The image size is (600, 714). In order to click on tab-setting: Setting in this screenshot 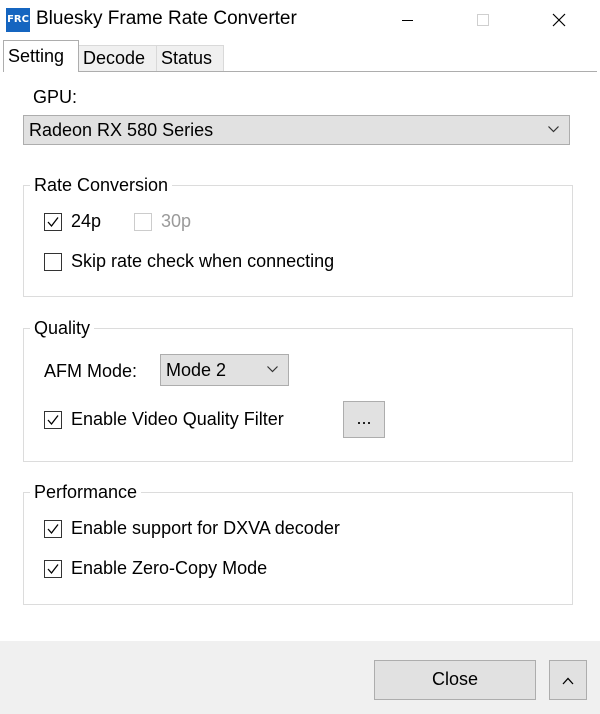, I will do `click(41, 56)`.